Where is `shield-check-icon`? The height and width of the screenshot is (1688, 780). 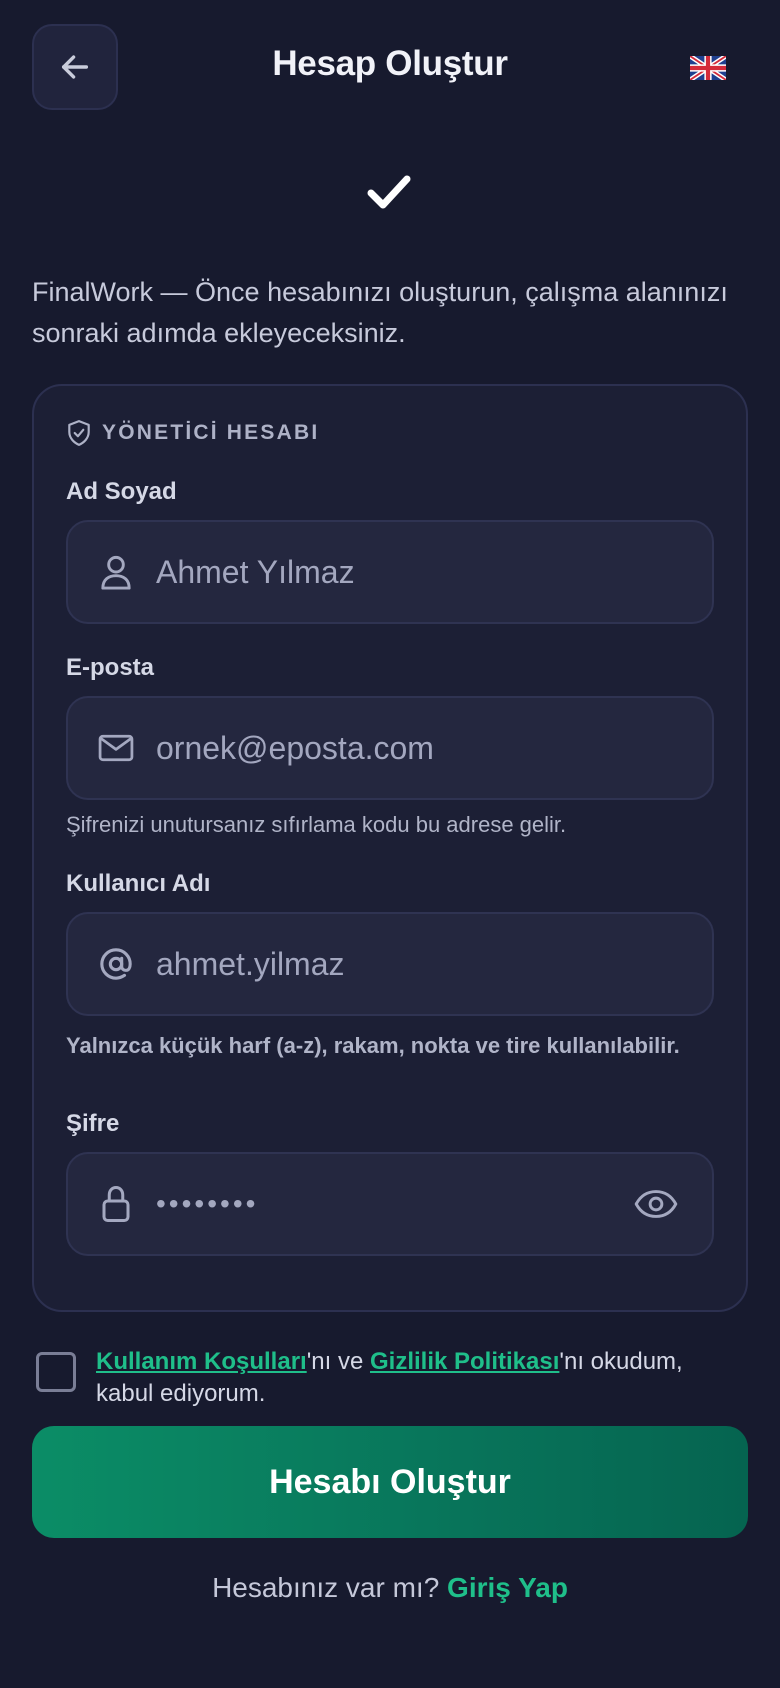 shield-check-icon is located at coordinates (79, 433).